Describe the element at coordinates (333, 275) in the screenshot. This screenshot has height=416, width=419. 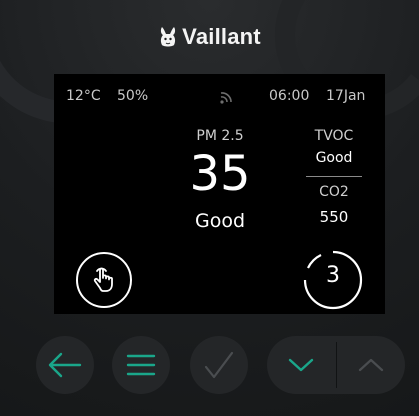
I see `timer-value: 3` at that location.